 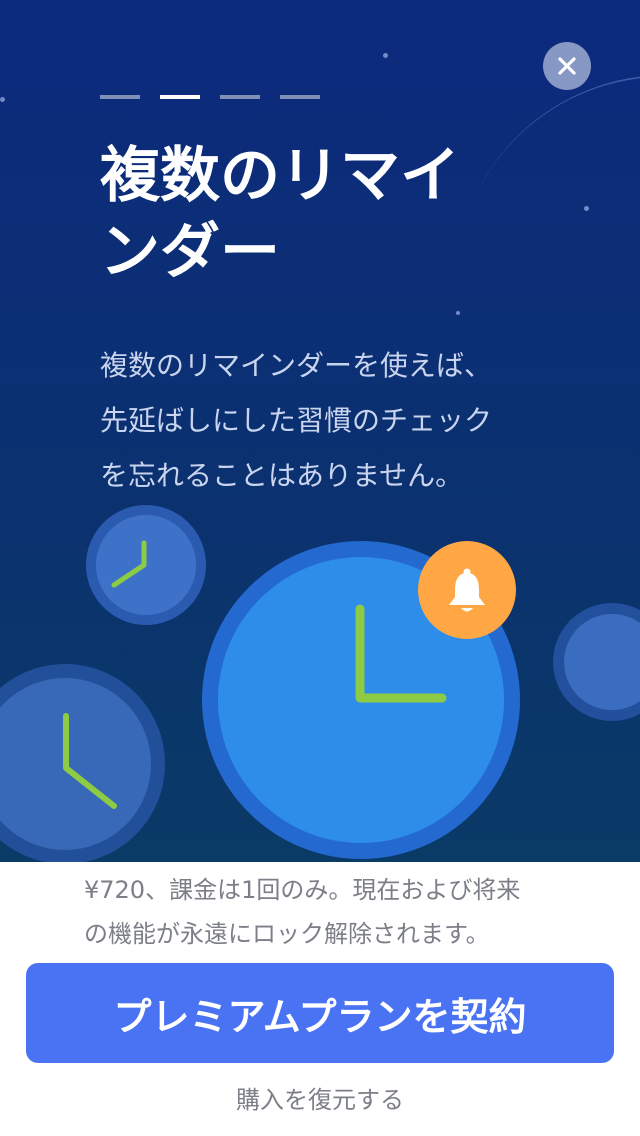 I want to click on bell-badge, so click(x=467, y=590).